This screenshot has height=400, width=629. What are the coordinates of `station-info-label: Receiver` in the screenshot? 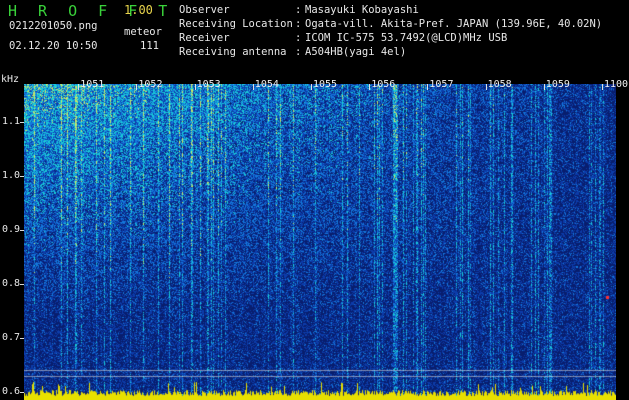 It's located at (204, 38).